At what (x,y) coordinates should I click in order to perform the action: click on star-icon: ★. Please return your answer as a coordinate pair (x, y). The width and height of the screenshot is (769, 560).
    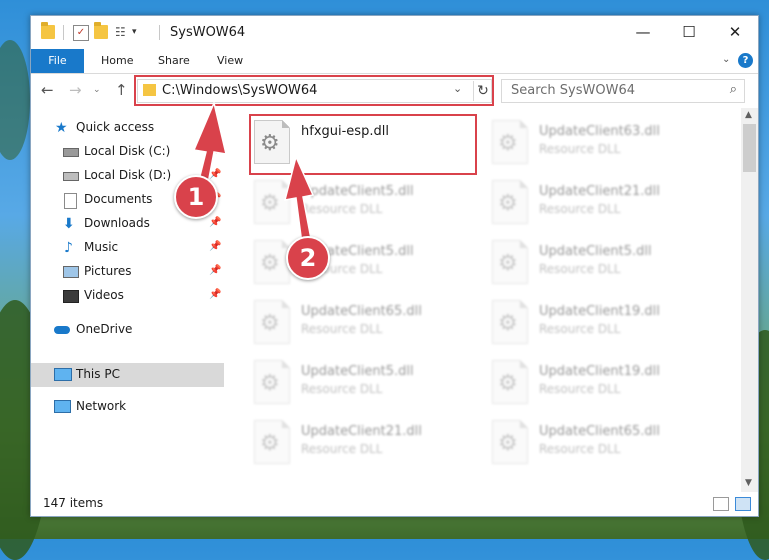
    Looking at the image, I should click on (61, 128).